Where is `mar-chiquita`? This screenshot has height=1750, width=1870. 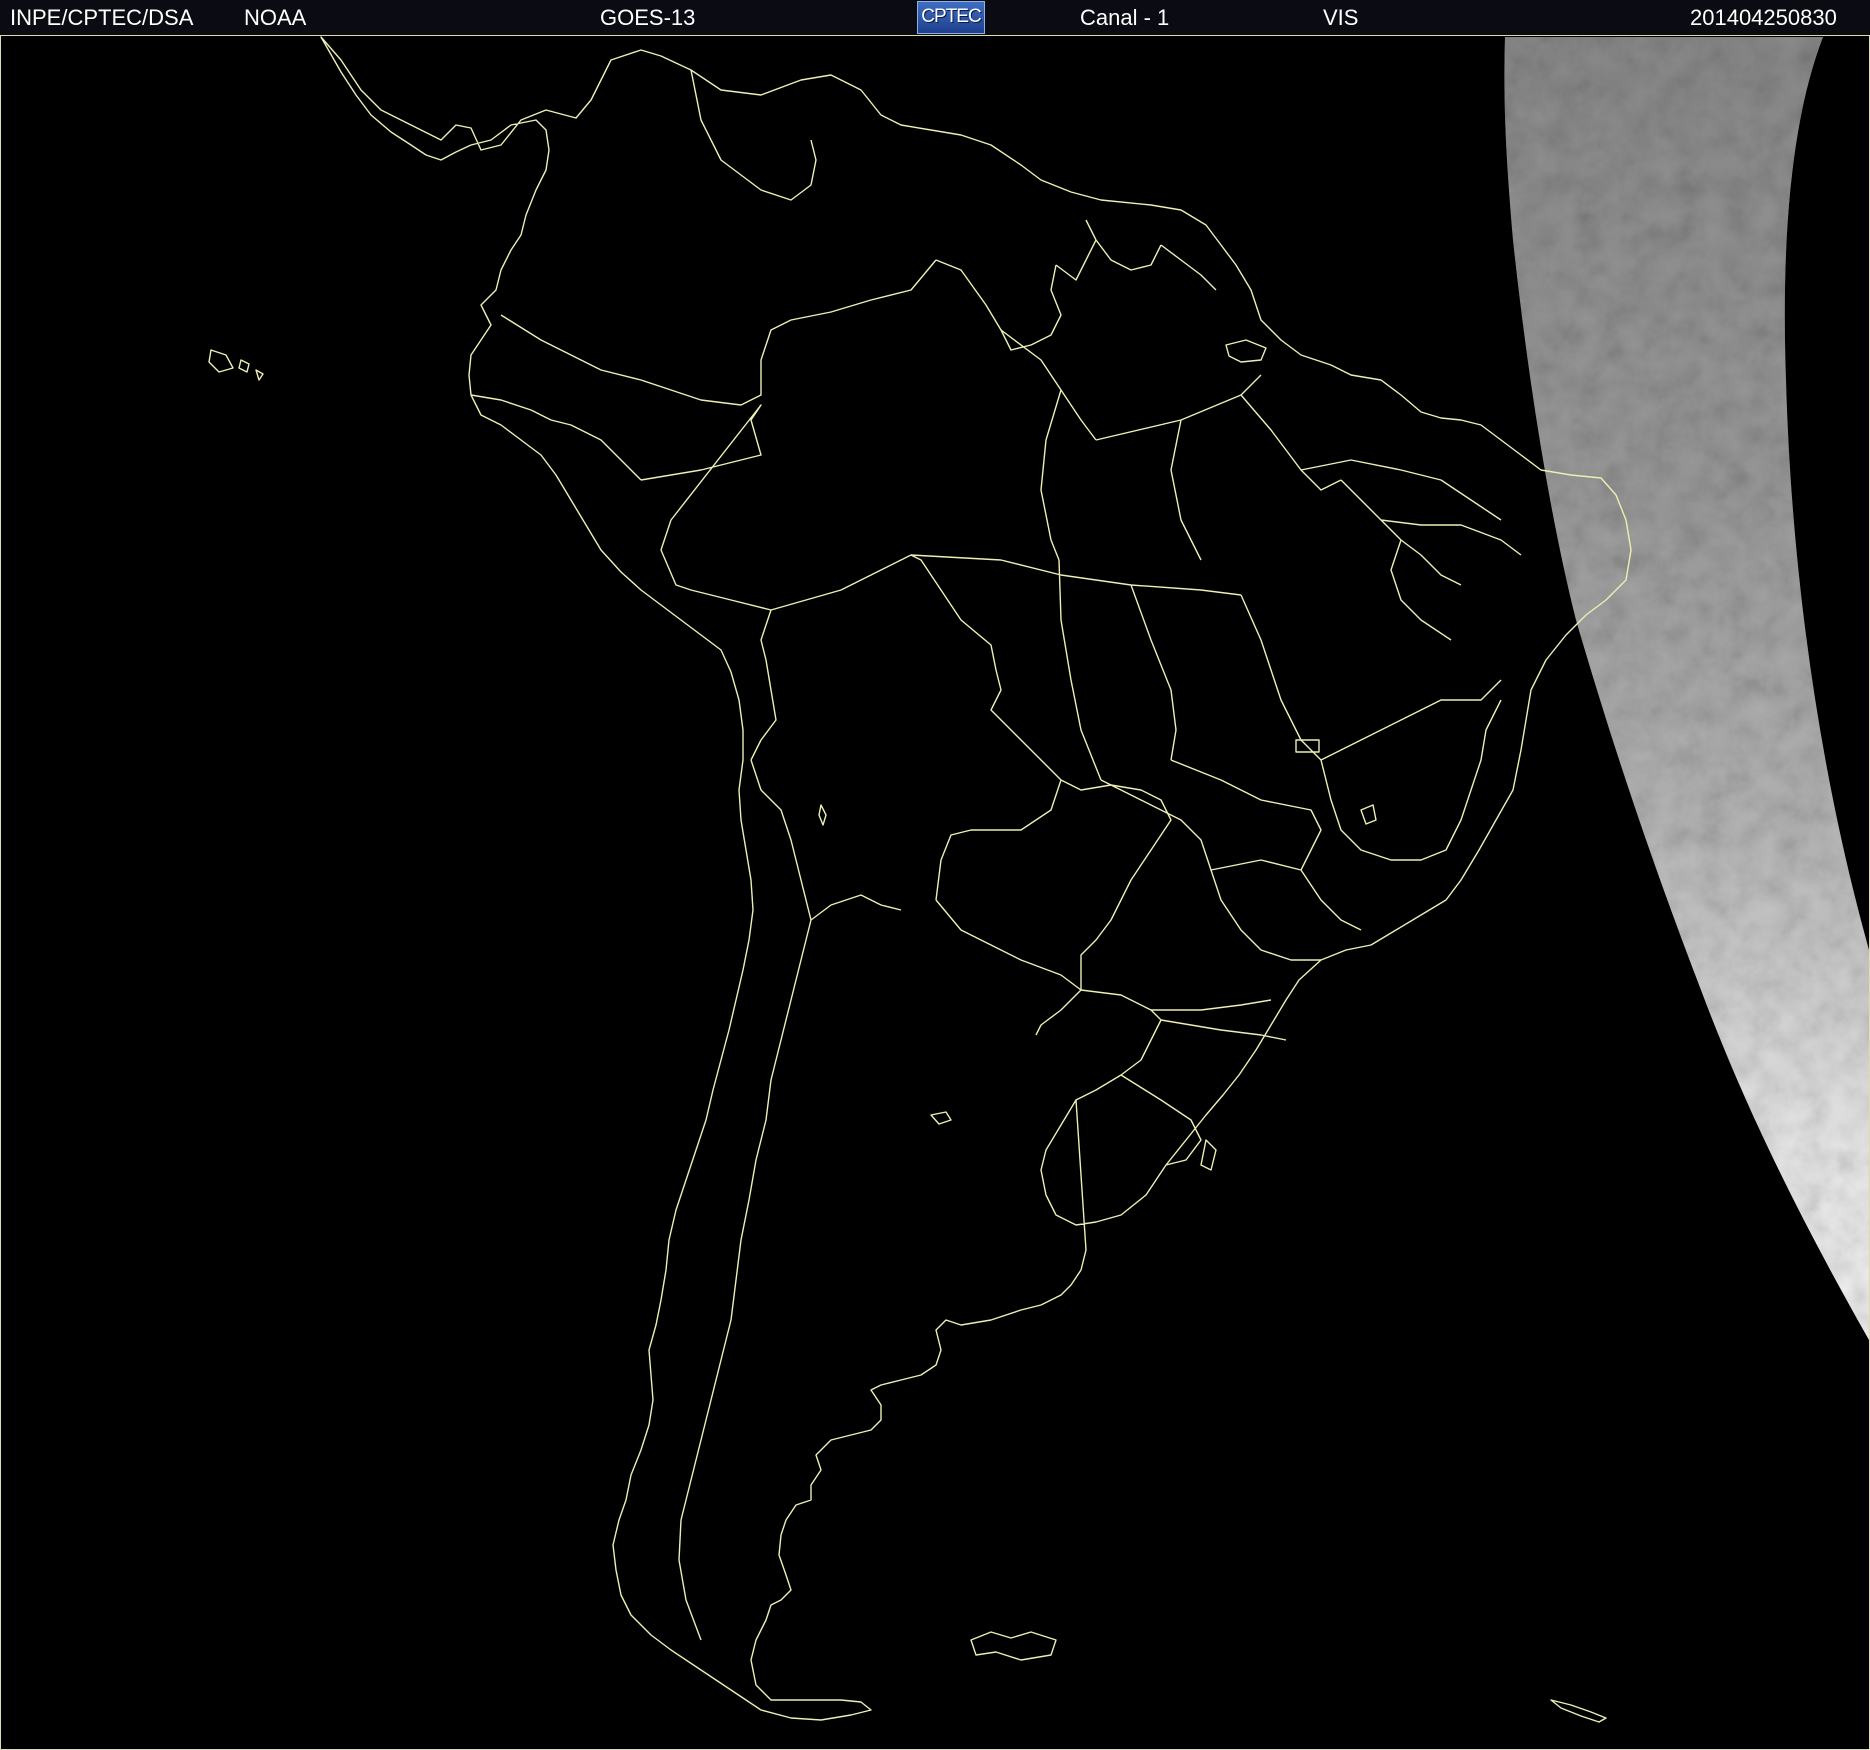
mar-chiquita is located at coordinates (941, 1118).